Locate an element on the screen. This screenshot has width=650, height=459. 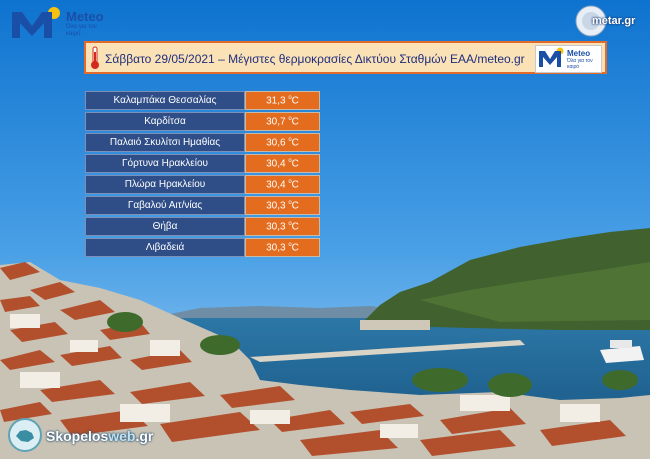
skopelosweb-logo: Skopelosweb.gr is located at coordinates (83, 435).